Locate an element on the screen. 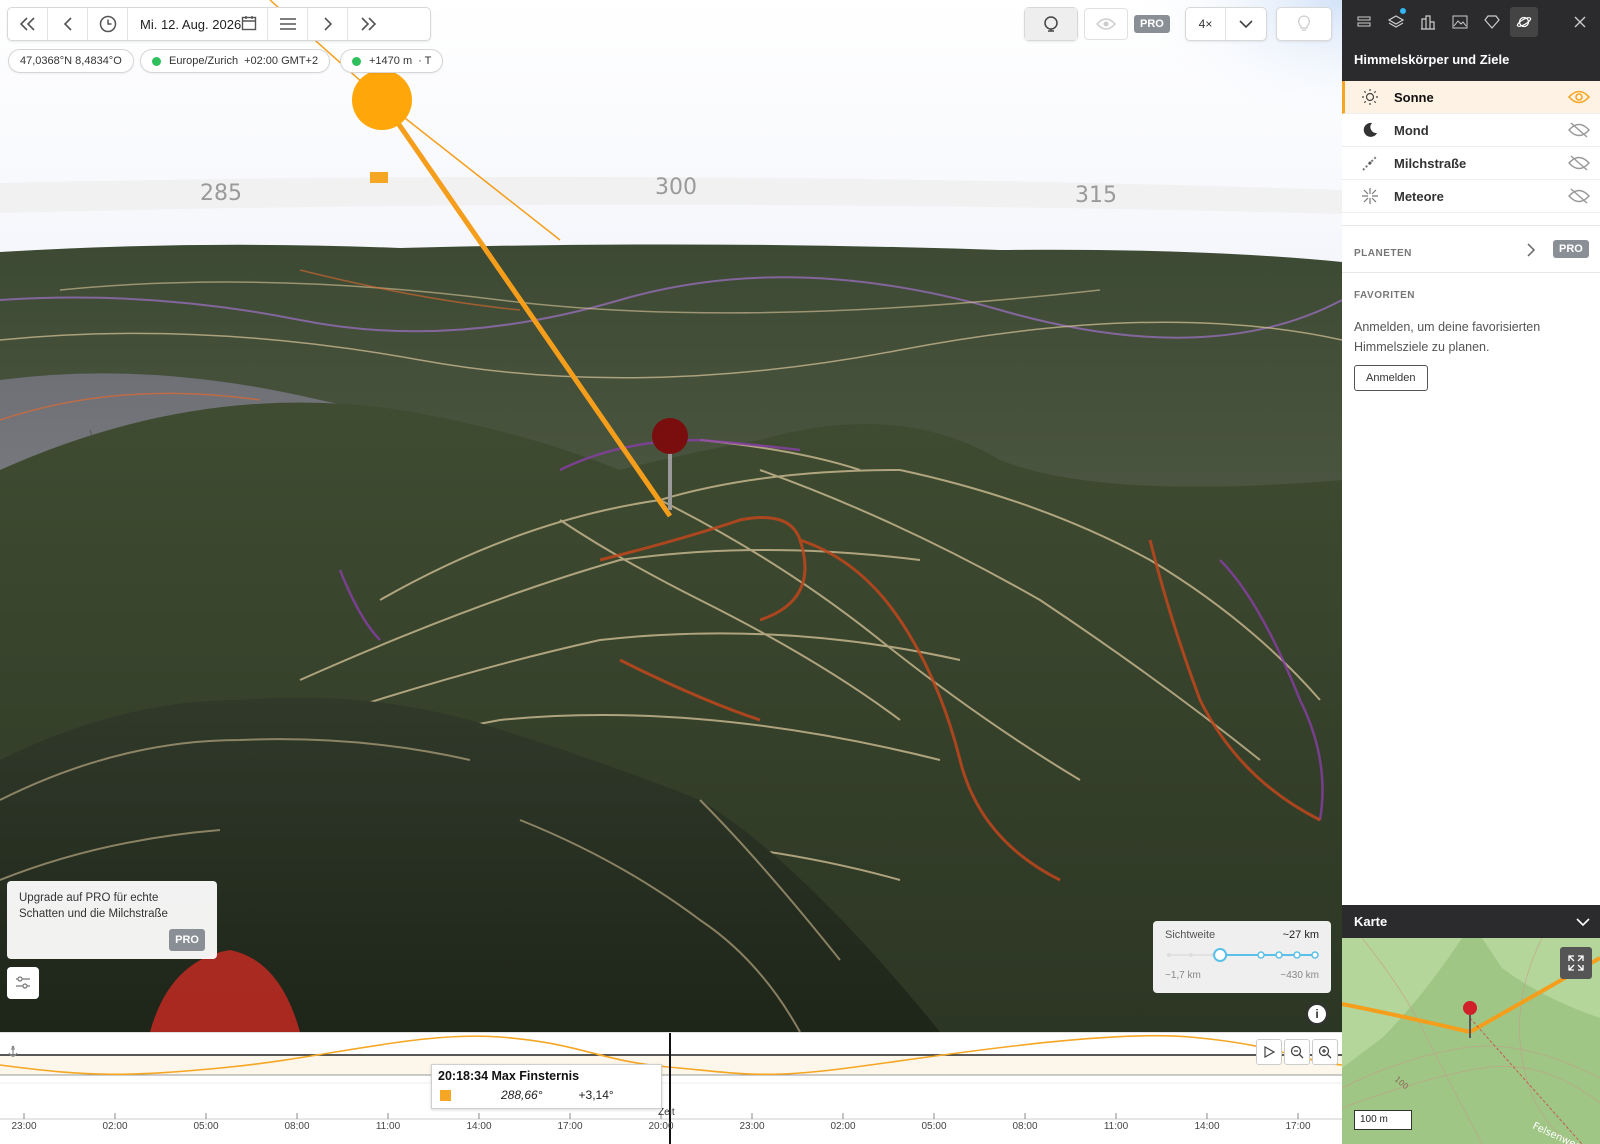 The height and width of the screenshot is (1144, 1600). compass-label-285: 285 is located at coordinates (221, 193).